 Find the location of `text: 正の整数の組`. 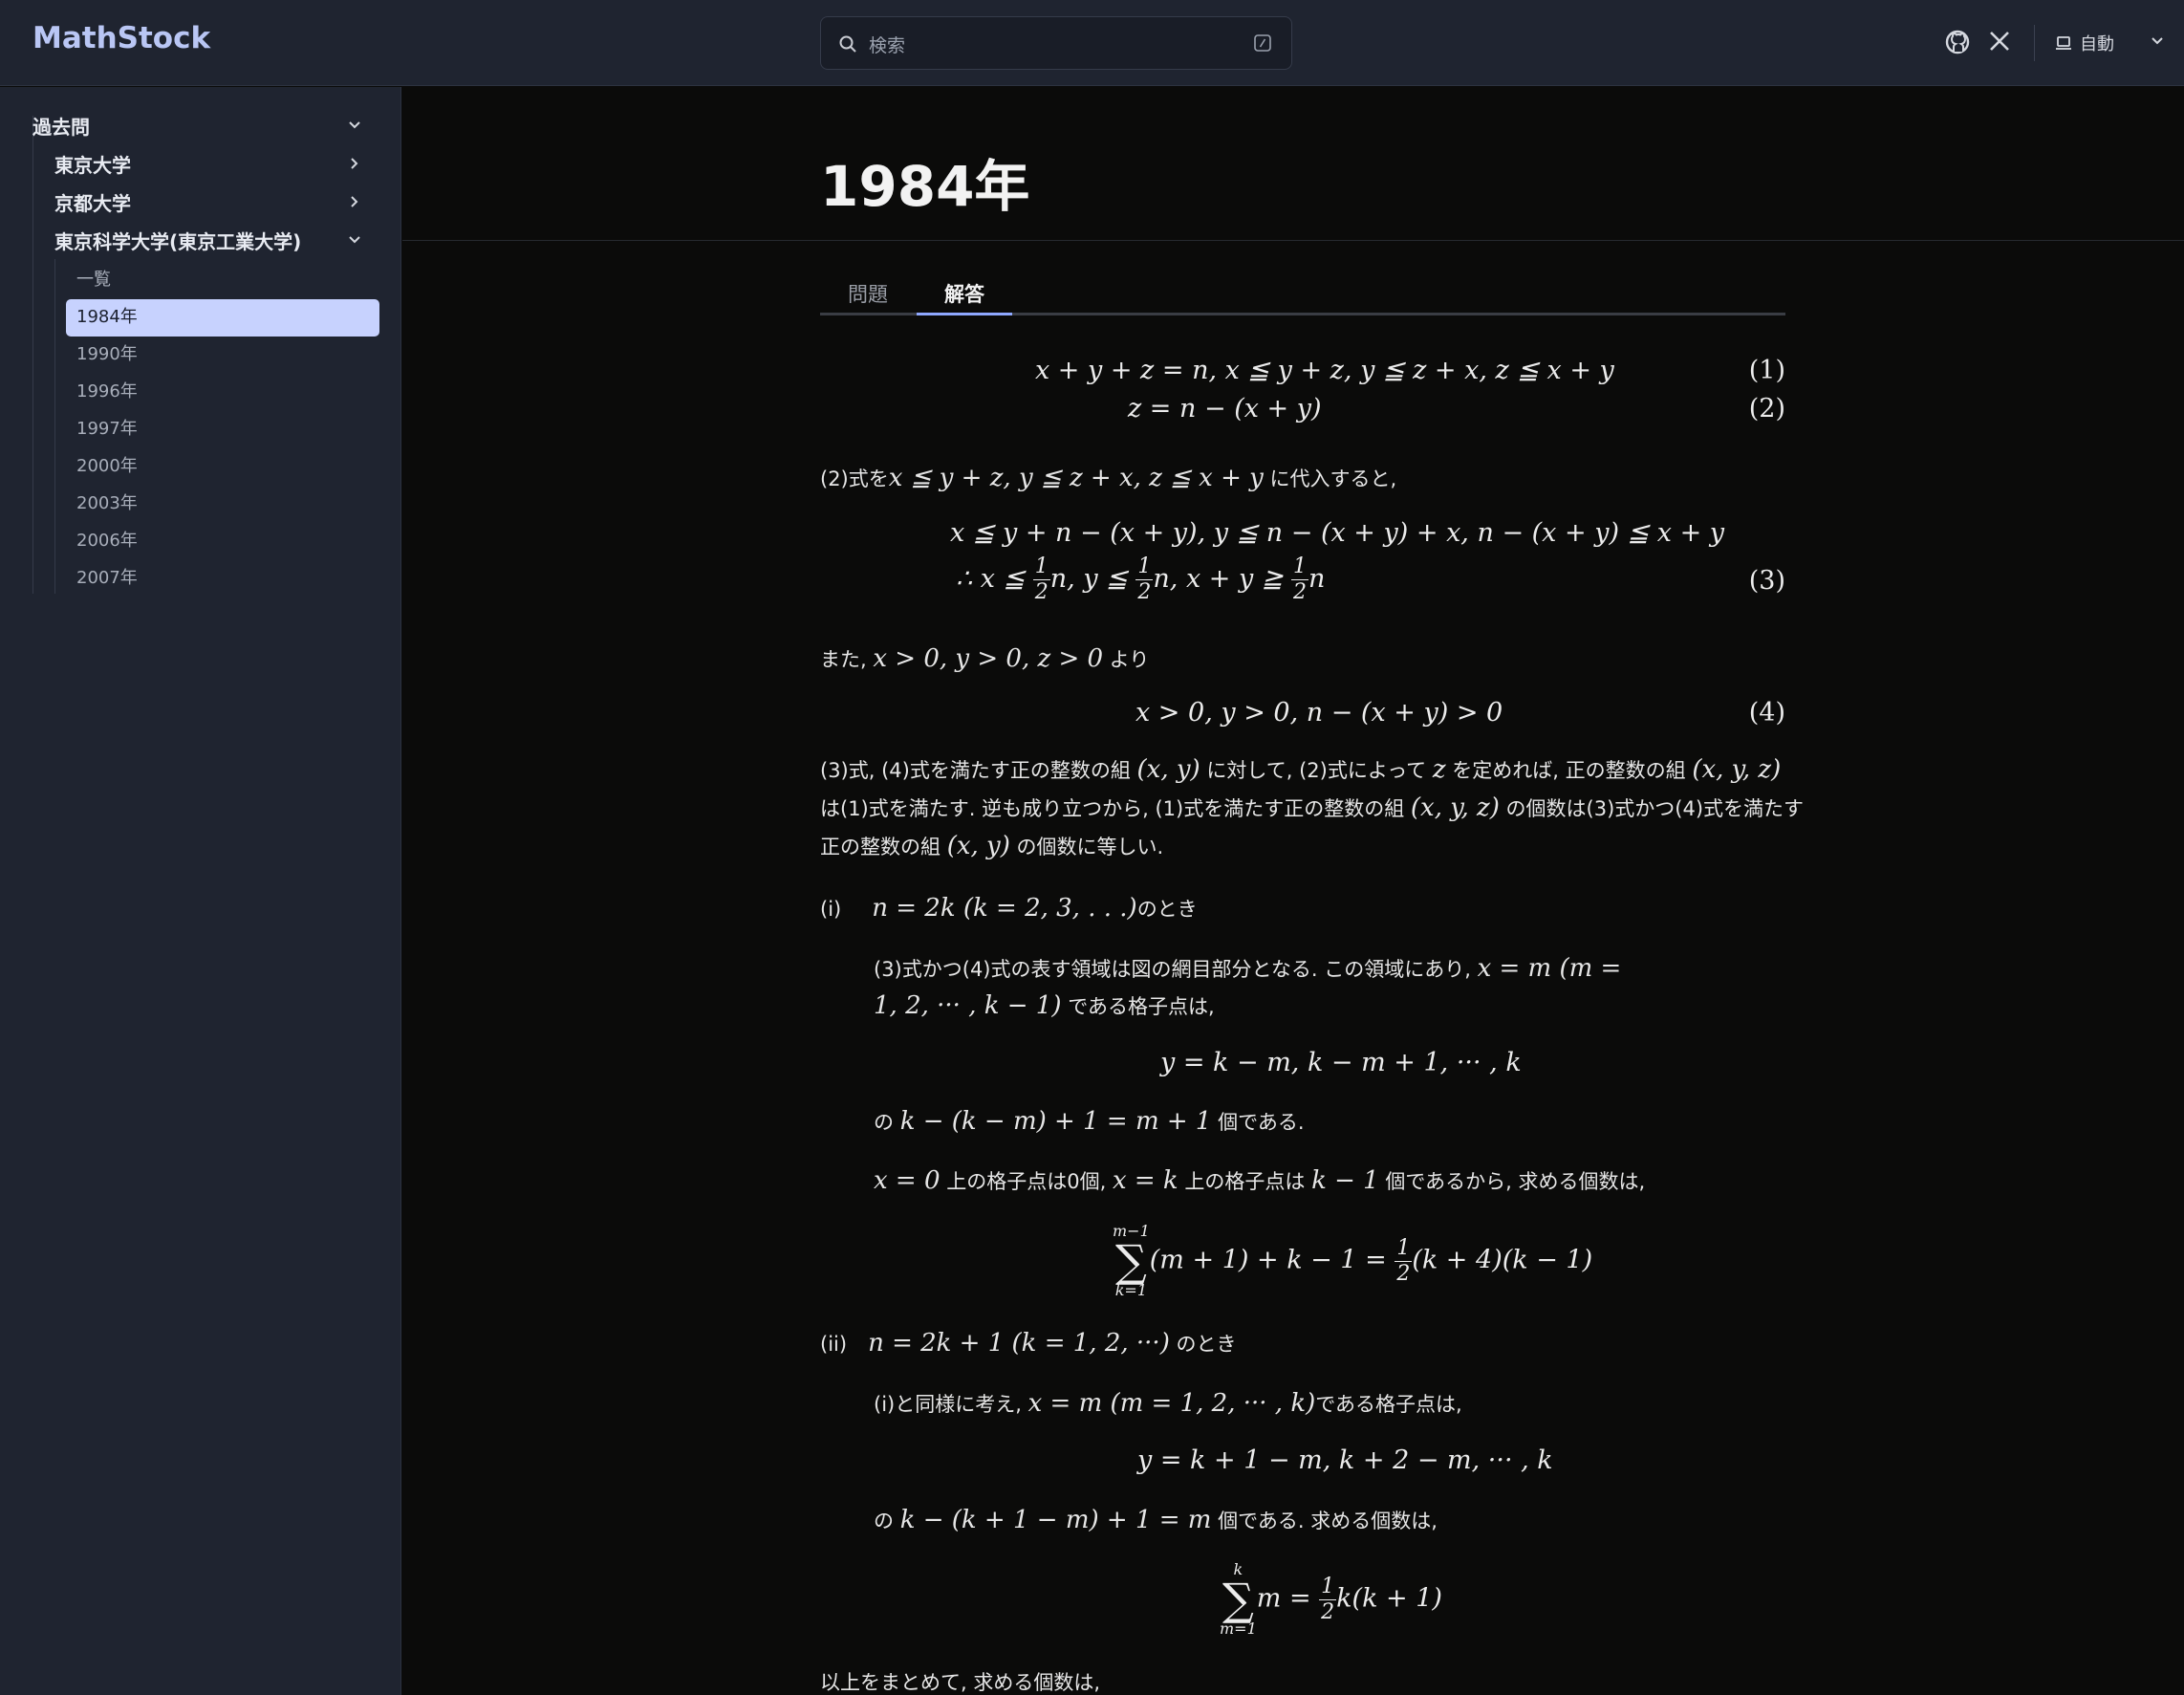

text: 正の整数の組 is located at coordinates (880, 847).